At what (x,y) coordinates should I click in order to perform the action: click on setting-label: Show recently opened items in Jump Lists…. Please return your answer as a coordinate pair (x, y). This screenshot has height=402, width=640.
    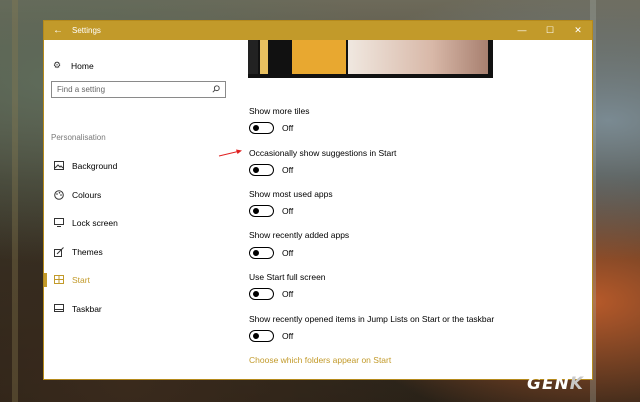
    Looking at the image, I should click on (372, 319).